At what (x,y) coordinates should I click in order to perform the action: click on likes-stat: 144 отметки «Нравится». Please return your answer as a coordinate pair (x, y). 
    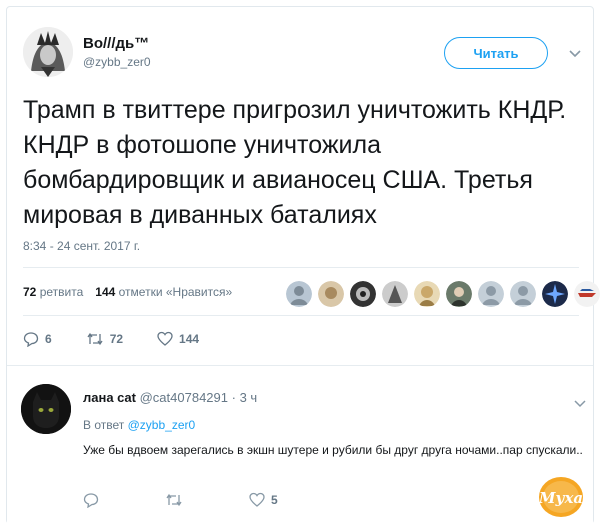
    Looking at the image, I should click on (163, 292).